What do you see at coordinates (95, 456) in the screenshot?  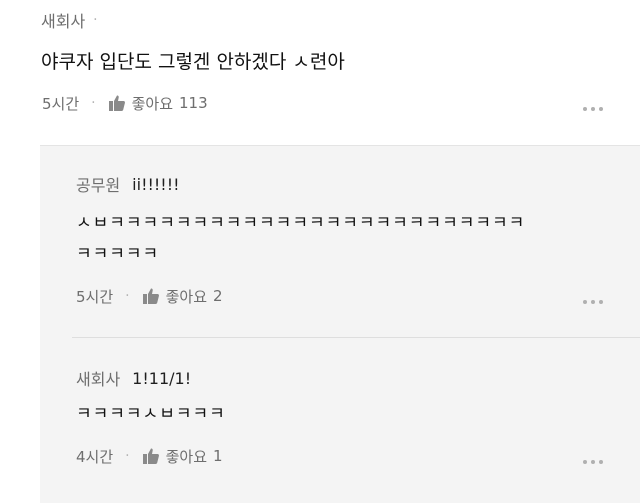 I see `reply-time: 4시간` at bounding box center [95, 456].